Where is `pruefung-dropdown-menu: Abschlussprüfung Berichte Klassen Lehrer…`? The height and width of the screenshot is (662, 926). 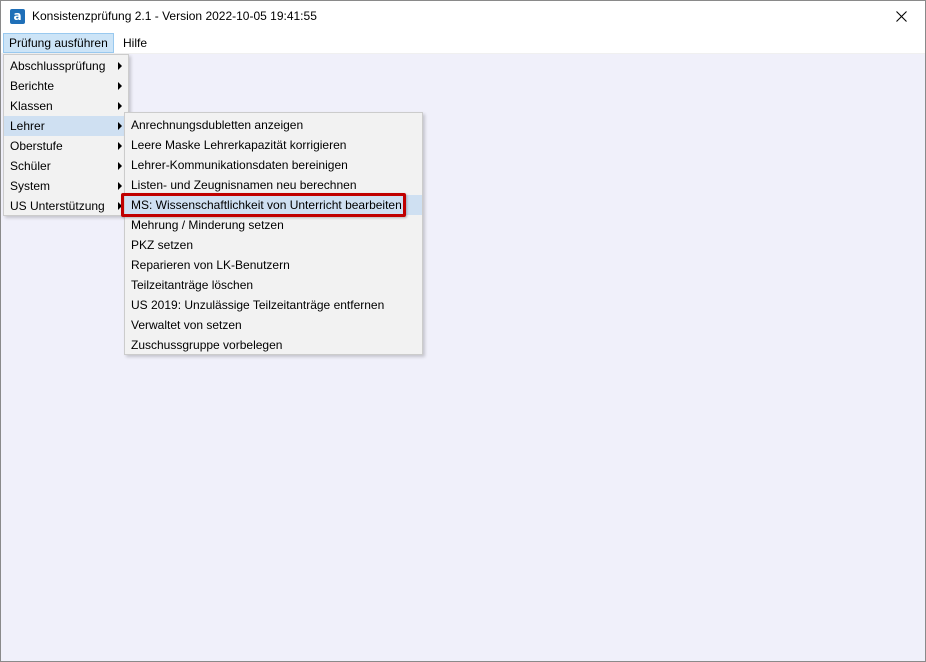
pruefung-dropdown-menu: Abschlussprüfung Berichte Klassen Lehrer… is located at coordinates (66, 135).